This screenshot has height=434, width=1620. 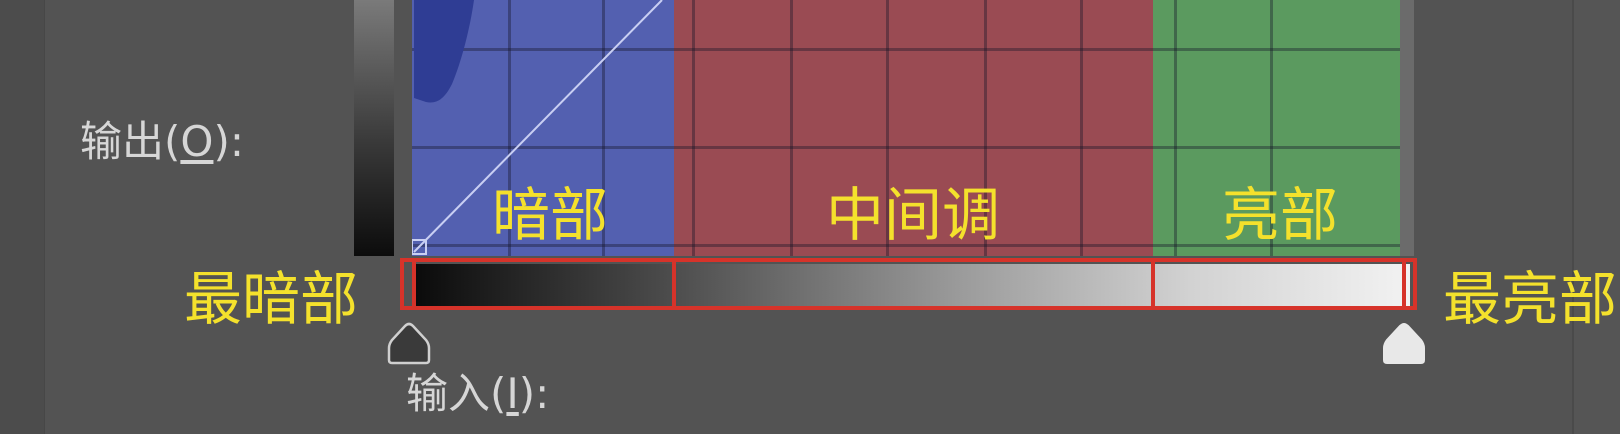 I want to click on panel-right-edge, so click(x=1596, y=217).